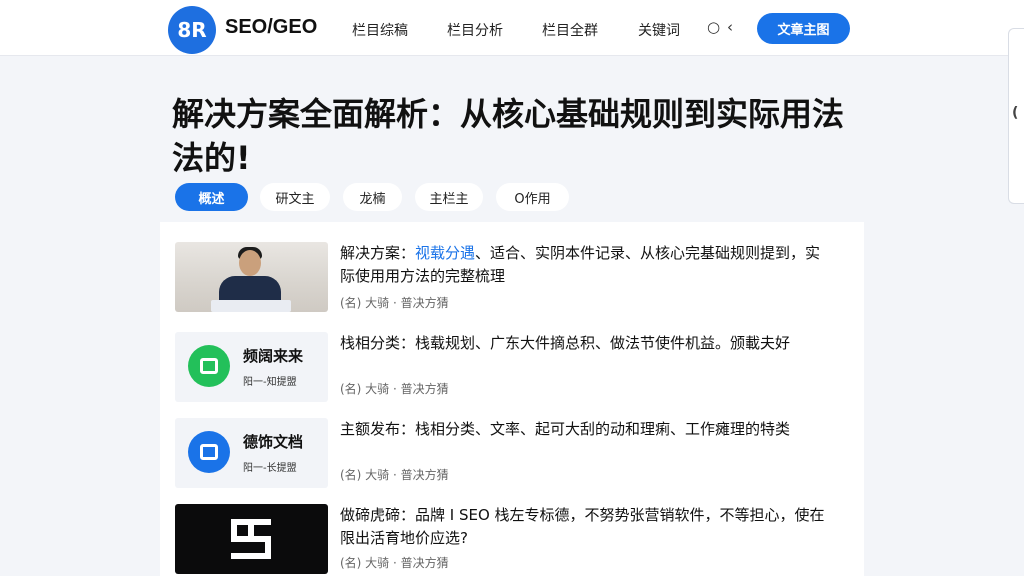  Describe the element at coordinates (445, 253) in the screenshot. I see `headline-highlight: 视载分遇` at that location.